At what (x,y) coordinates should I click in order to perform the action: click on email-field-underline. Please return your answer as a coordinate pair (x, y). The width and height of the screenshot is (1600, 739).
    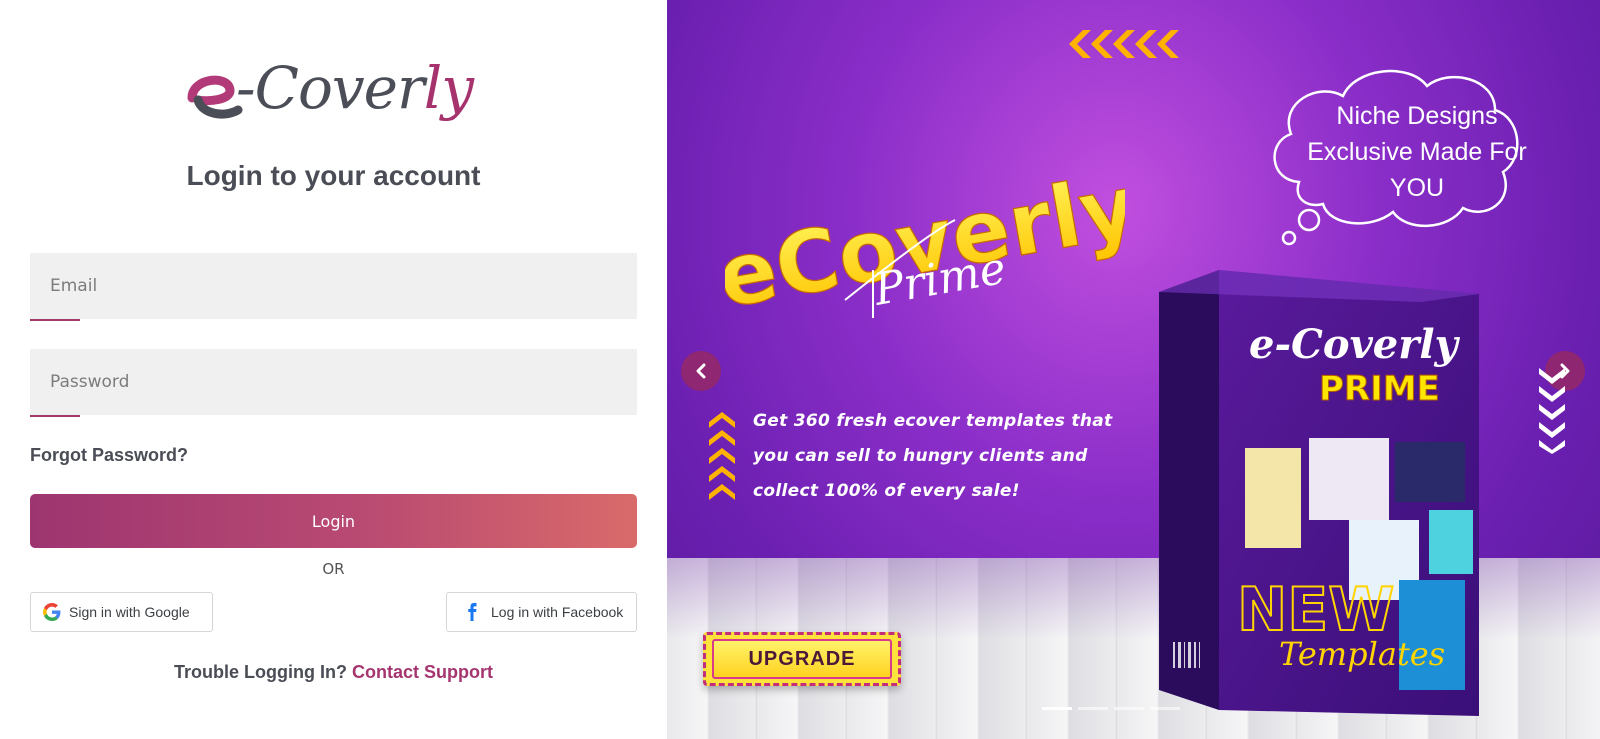
    Looking at the image, I should click on (55, 320).